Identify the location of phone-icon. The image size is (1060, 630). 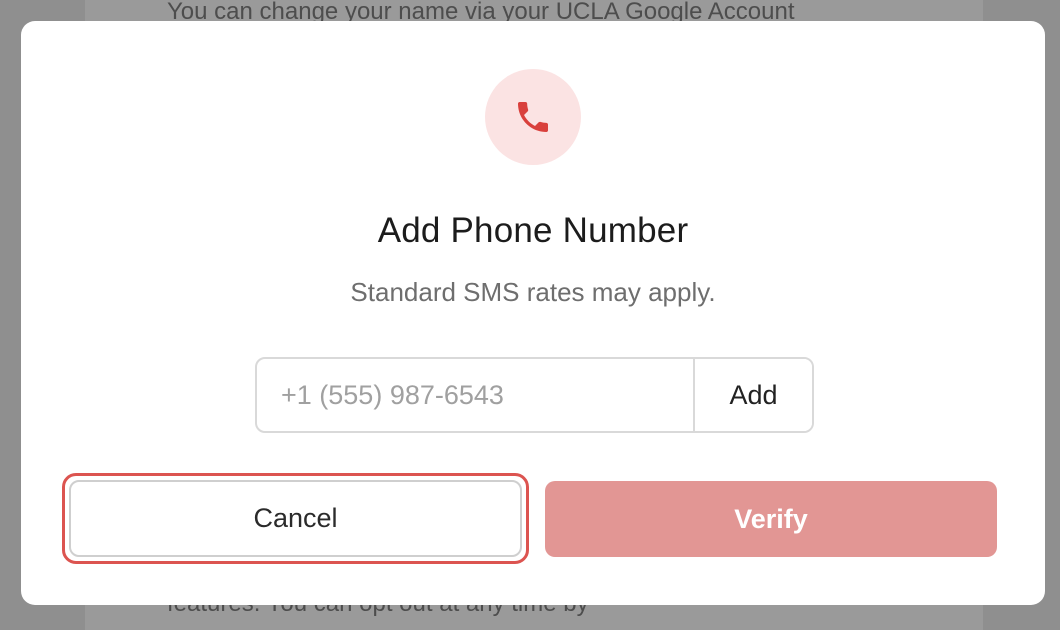
(533, 117).